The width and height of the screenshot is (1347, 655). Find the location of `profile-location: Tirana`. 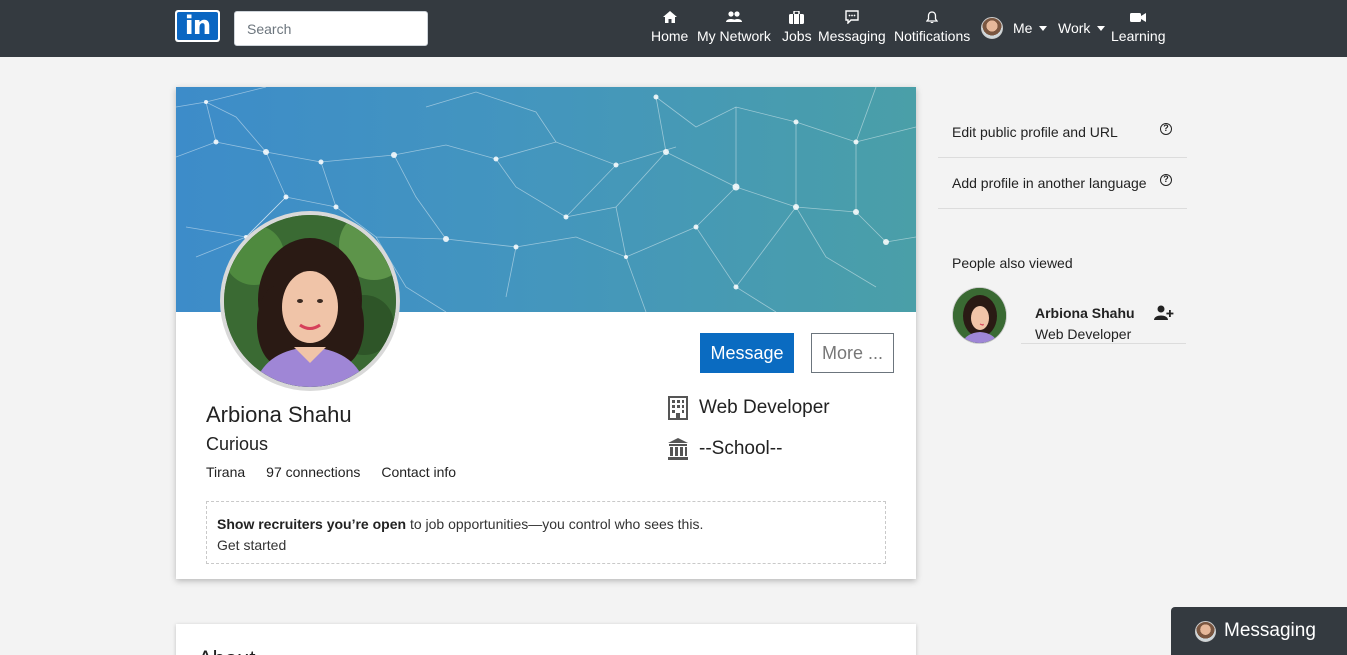

profile-location: Tirana is located at coordinates (226, 472).